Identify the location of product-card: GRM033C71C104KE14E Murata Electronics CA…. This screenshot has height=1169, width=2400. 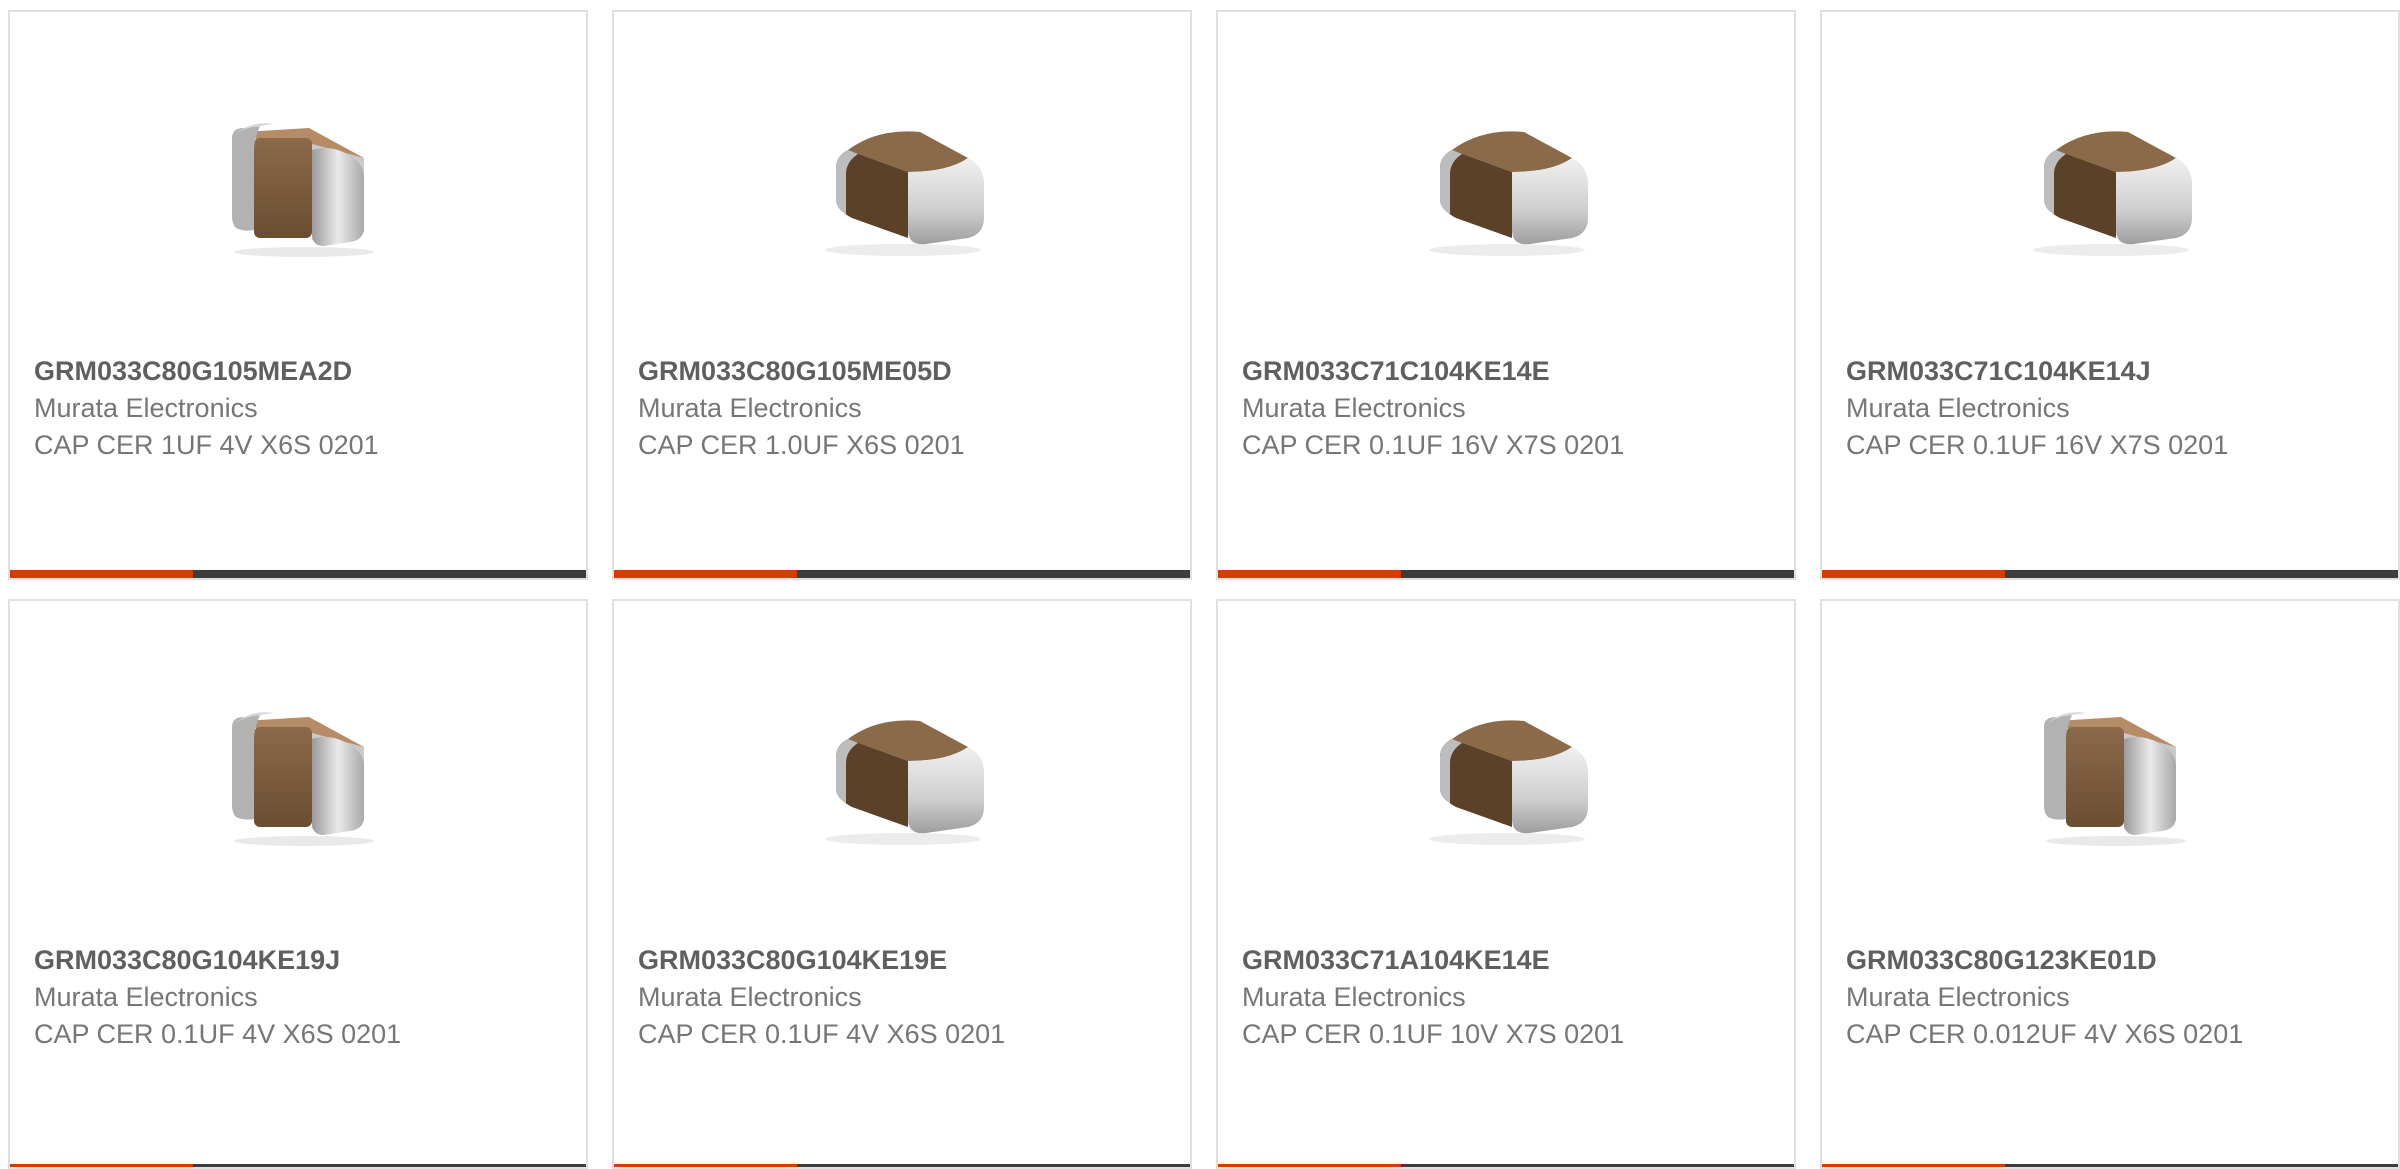
(1506, 295).